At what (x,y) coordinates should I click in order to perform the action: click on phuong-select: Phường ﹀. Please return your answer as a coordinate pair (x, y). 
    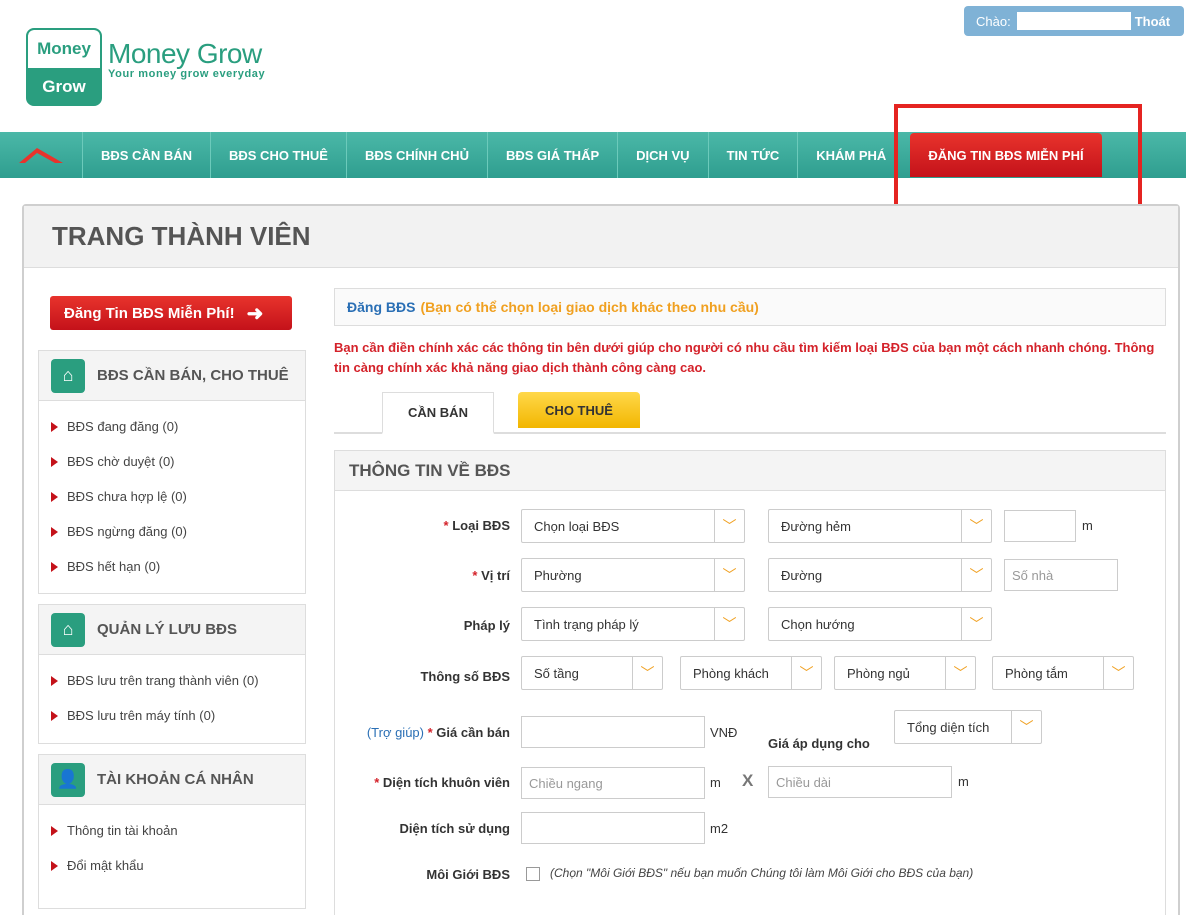
    Looking at the image, I should click on (633, 575).